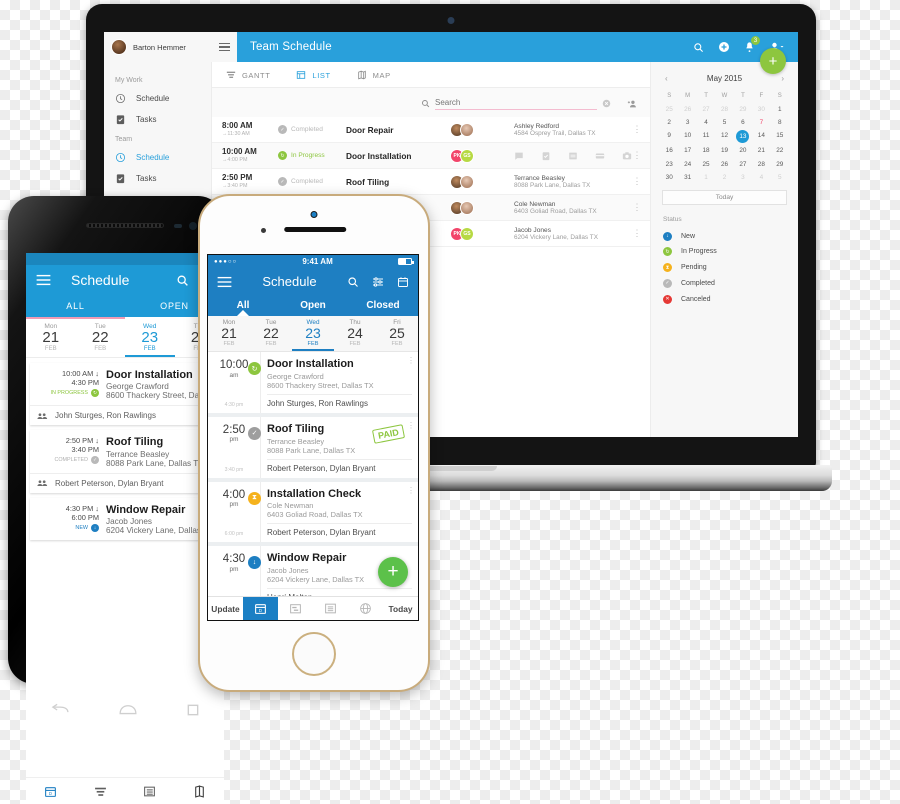  What do you see at coordinates (743, 122) in the screenshot?
I see `calendar-day: 6` at bounding box center [743, 122].